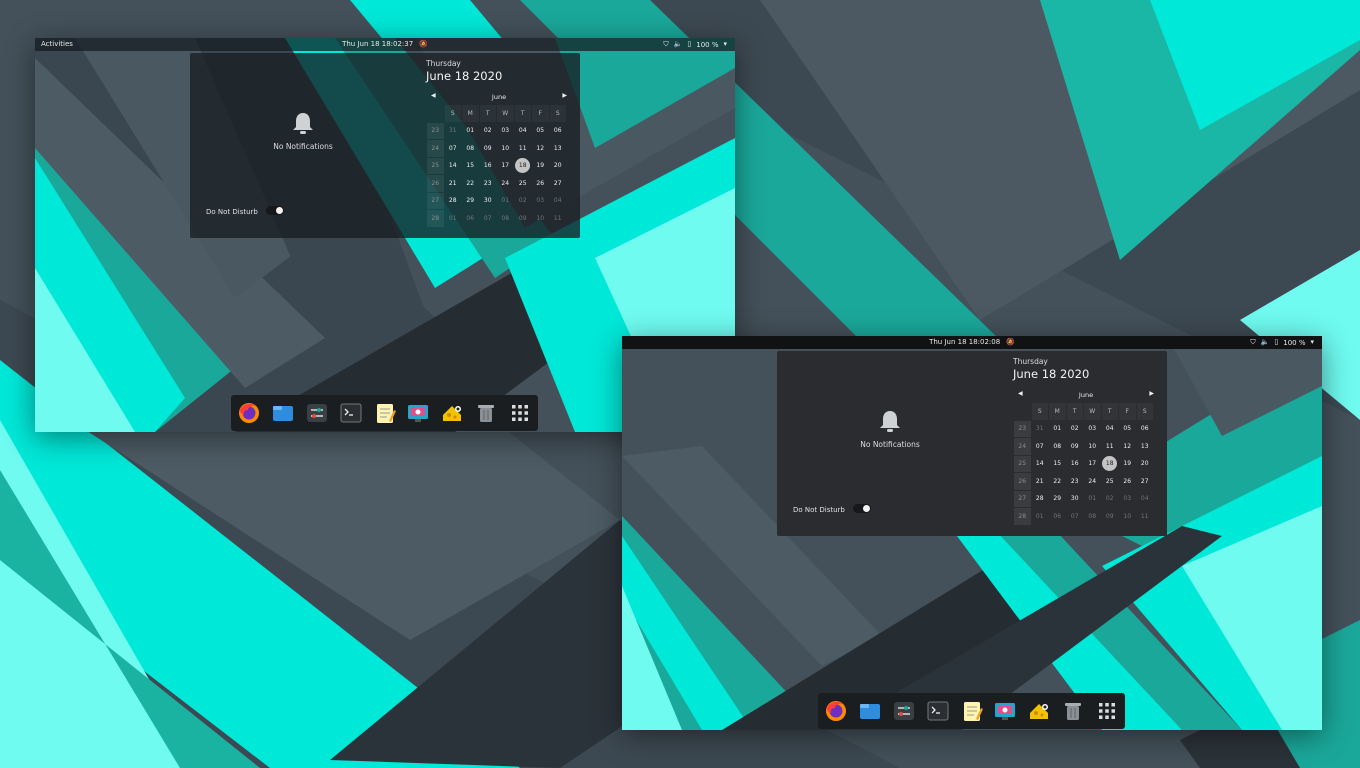  What do you see at coordinates (971, 711) in the screenshot?
I see `text-editor-icon` at bounding box center [971, 711].